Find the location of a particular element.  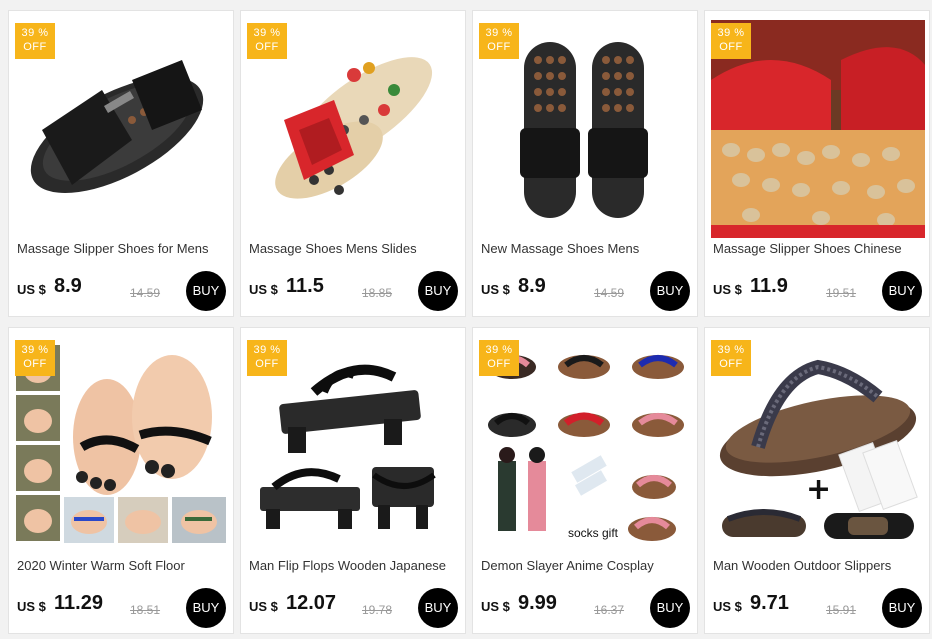

product-price: 11.29 is located at coordinates (78, 603).